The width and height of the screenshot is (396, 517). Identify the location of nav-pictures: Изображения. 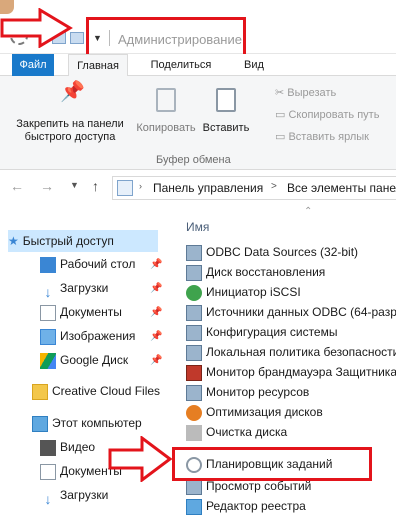
(87, 336).